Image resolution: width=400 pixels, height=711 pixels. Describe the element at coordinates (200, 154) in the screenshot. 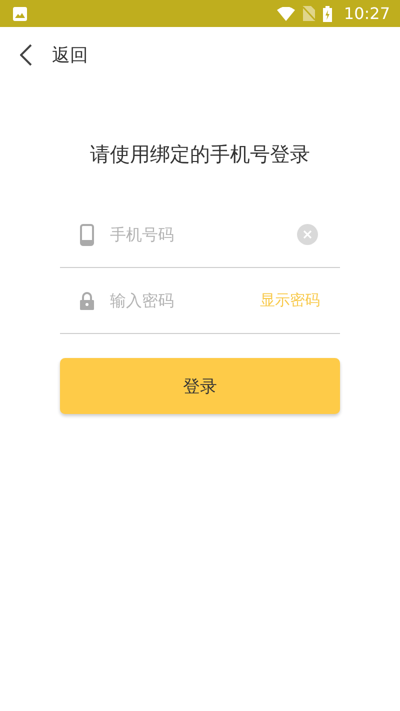

I see `page-title: 请使用绑定的手机号登录` at that location.